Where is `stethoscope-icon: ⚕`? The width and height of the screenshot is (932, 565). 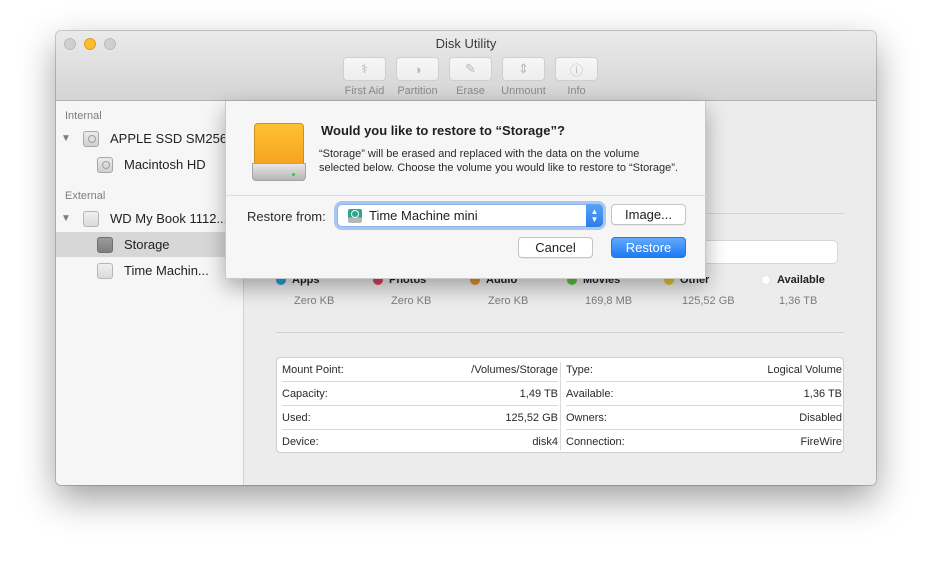
stethoscope-icon: ⚕ is located at coordinates (364, 69).